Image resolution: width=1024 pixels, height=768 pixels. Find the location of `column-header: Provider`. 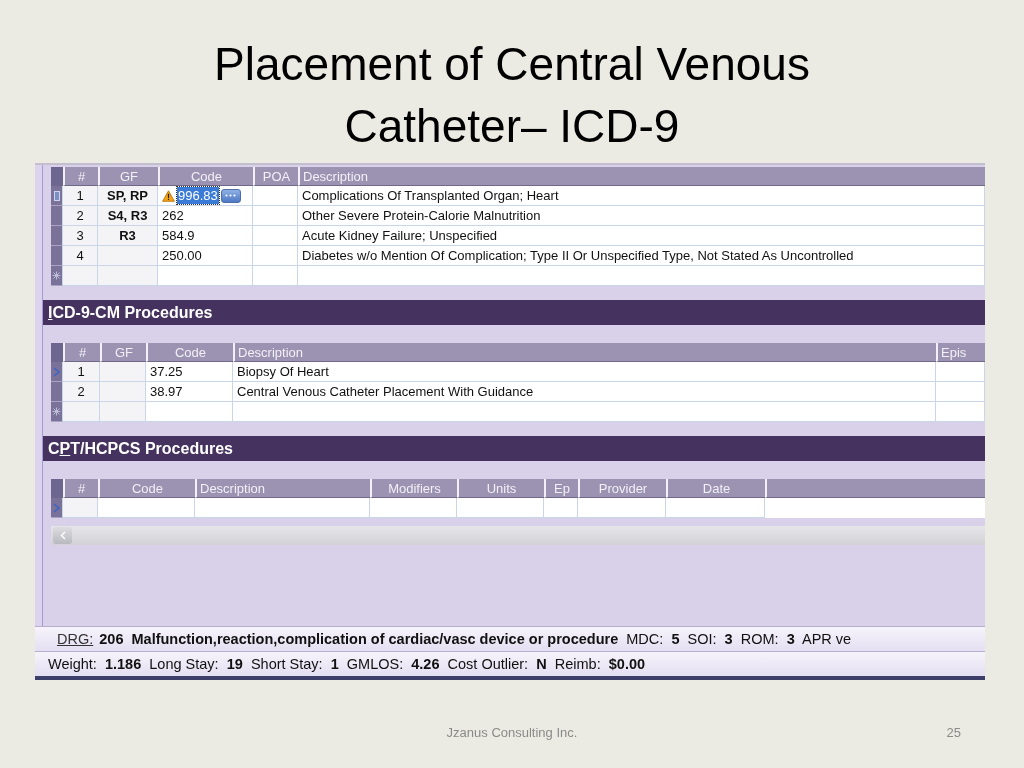

column-header: Provider is located at coordinates (622, 488).